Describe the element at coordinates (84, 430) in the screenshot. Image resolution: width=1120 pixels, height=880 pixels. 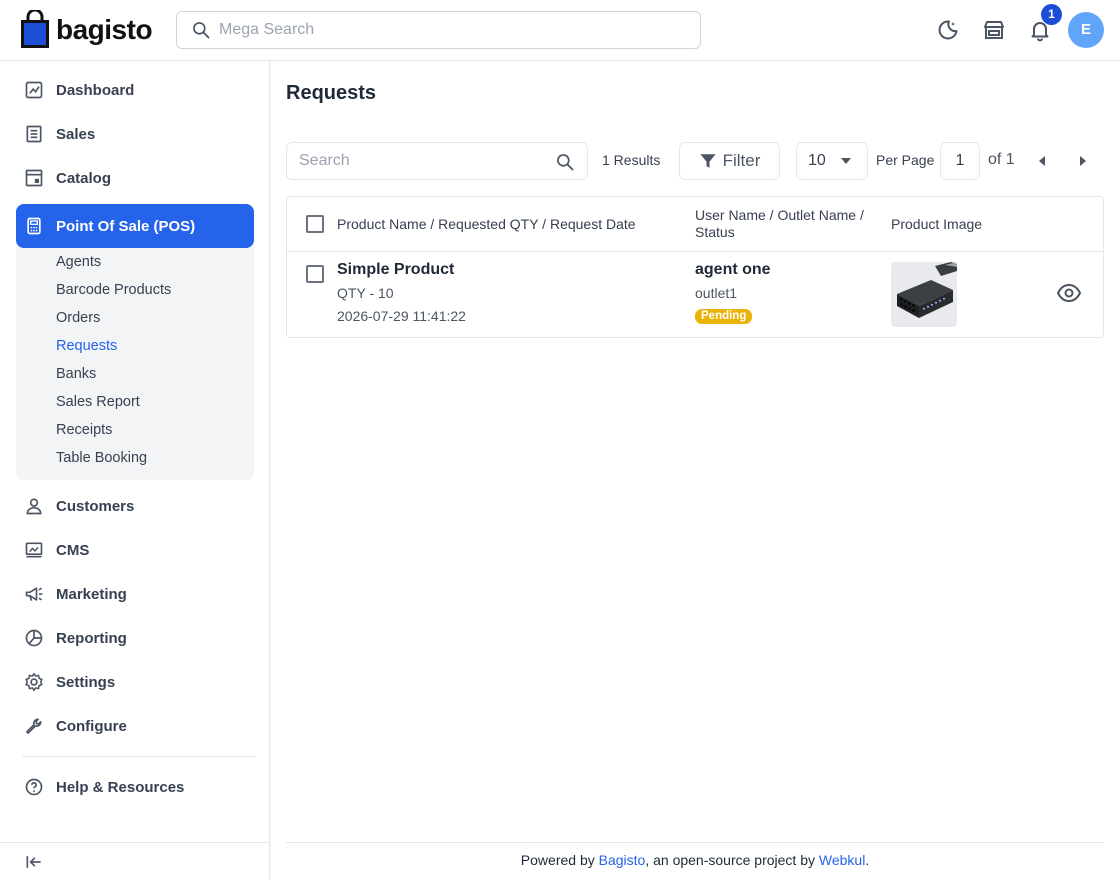
I see `submenu-receipts: Receipts` at that location.